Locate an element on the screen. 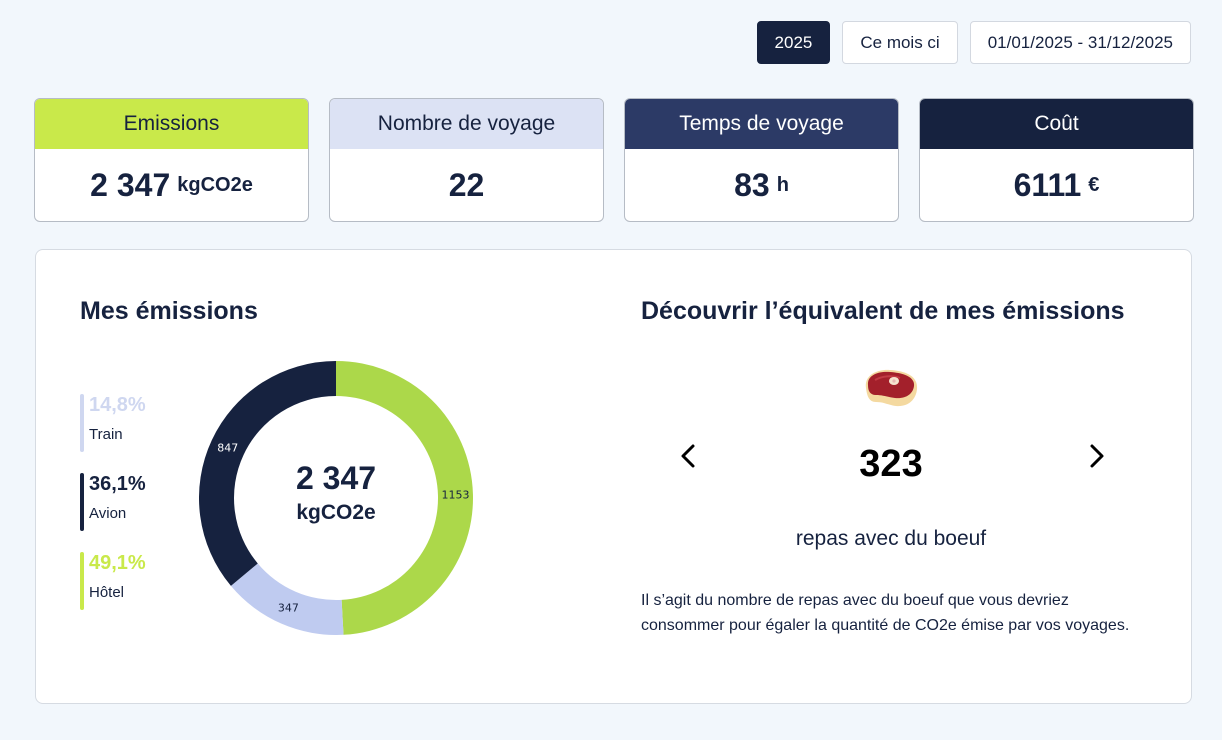 This screenshot has height=740, width=1222. kpi-title: Coût is located at coordinates (1056, 124).